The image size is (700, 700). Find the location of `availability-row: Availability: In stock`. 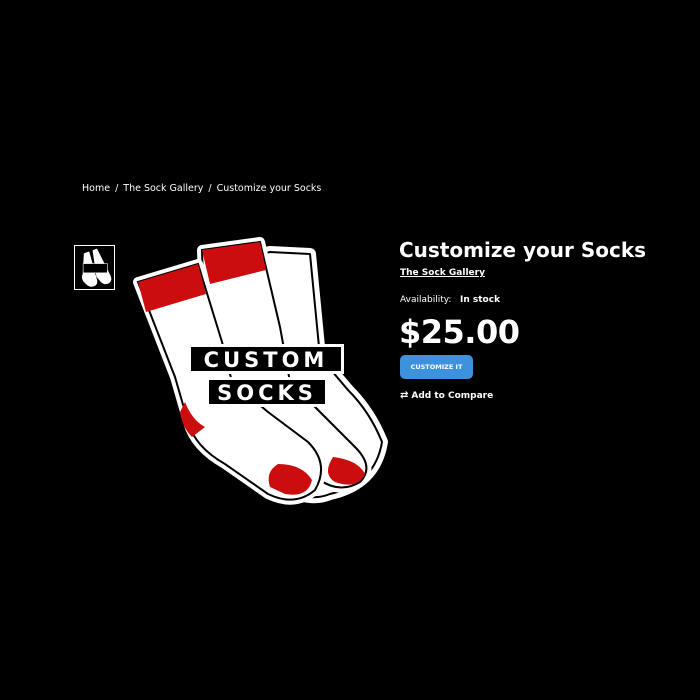

availability-row: Availability: In stock is located at coordinates (450, 300).